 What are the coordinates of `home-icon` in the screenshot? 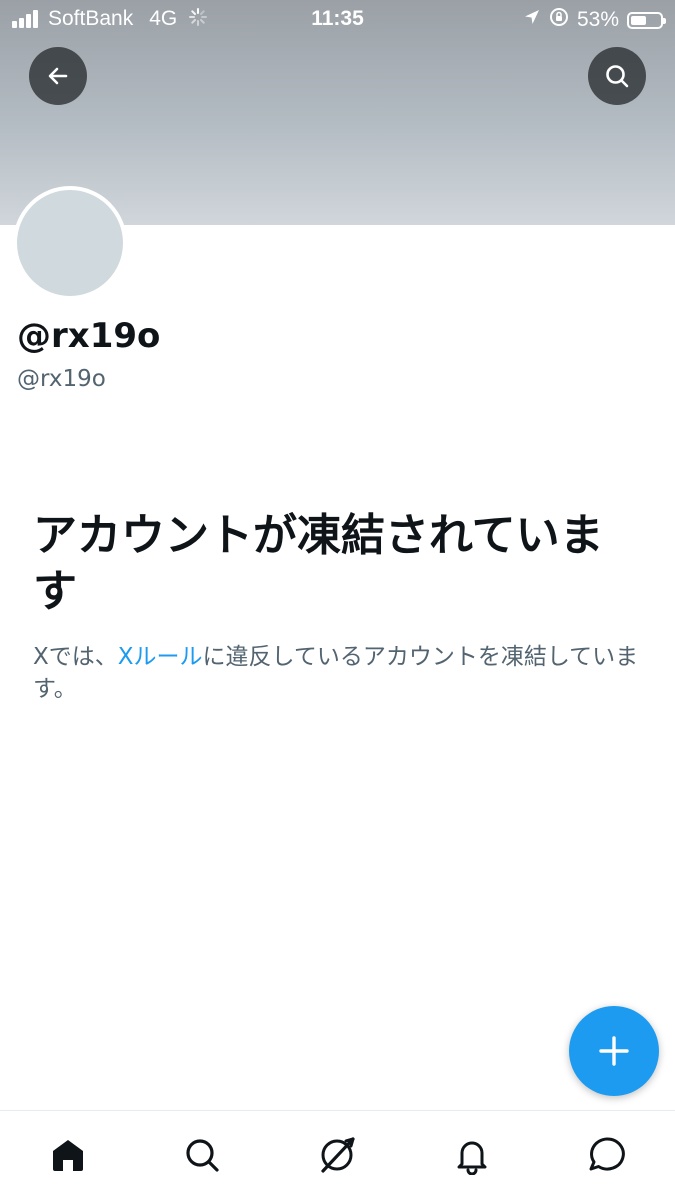 It's located at (68, 1155).